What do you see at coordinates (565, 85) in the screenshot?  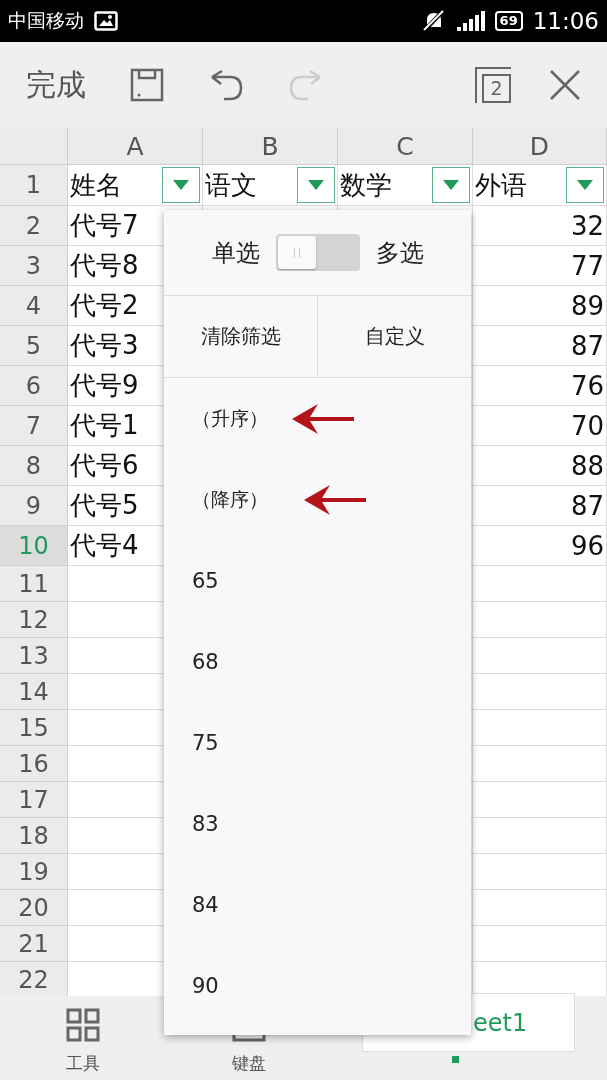 I see `close-icon` at bounding box center [565, 85].